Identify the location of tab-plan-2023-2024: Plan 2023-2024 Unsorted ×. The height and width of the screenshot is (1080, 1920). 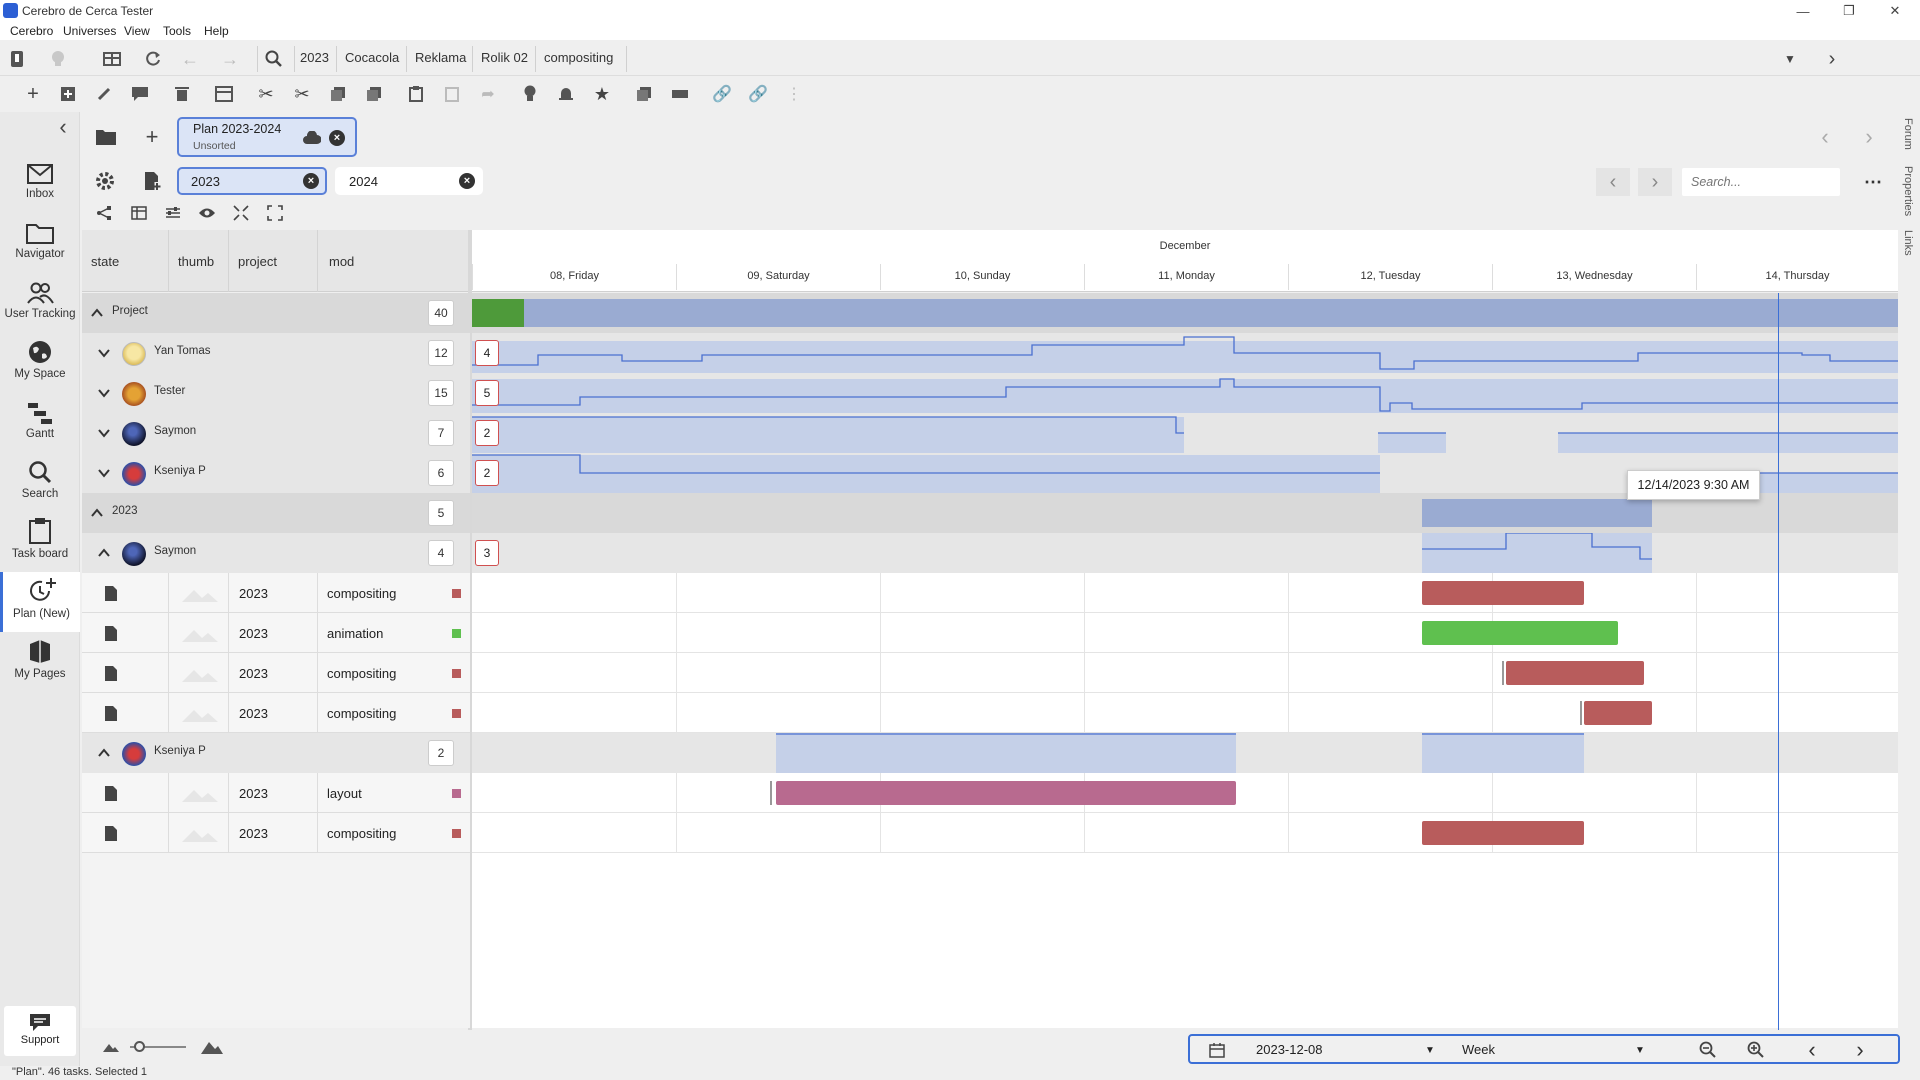
(267, 137).